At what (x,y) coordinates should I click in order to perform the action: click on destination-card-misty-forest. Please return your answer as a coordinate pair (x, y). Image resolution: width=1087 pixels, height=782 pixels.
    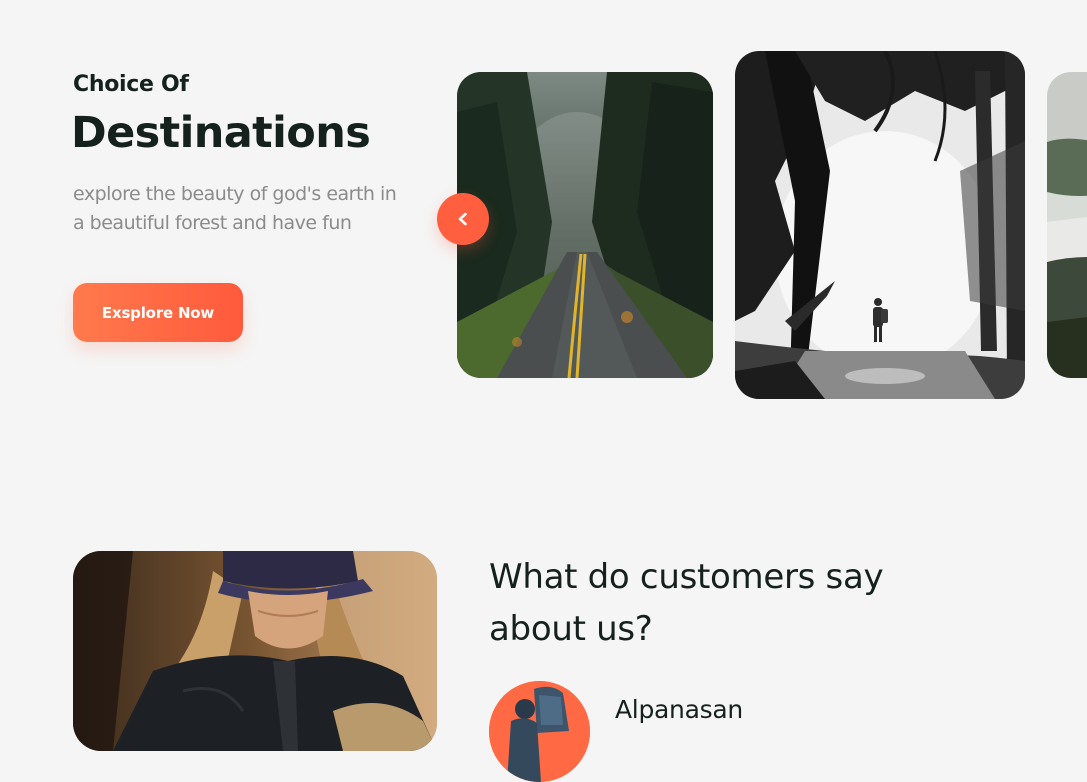
    Looking at the image, I should click on (880, 225).